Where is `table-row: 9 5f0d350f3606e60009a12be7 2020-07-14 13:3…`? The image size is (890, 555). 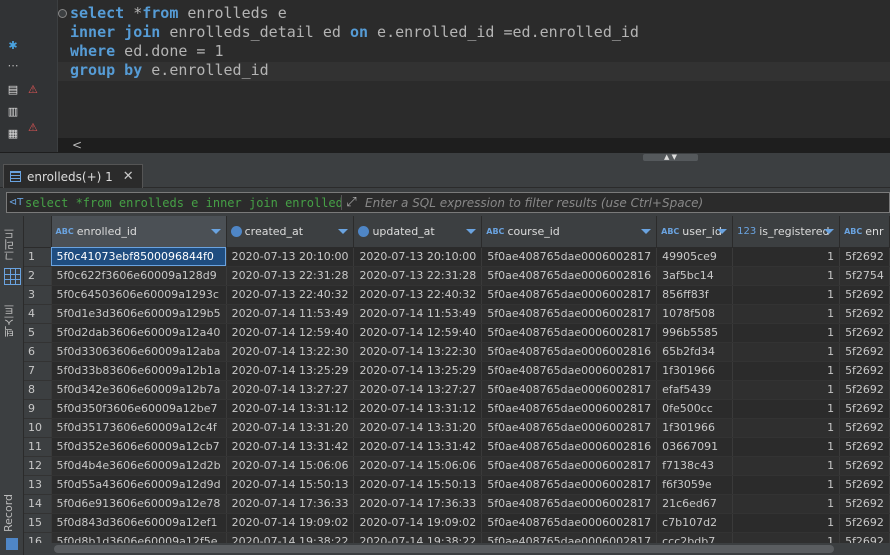
table-row: 9 5f0d350f3606e60009a12be7 2020-07-14 13:3… is located at coordinates (457, 409).